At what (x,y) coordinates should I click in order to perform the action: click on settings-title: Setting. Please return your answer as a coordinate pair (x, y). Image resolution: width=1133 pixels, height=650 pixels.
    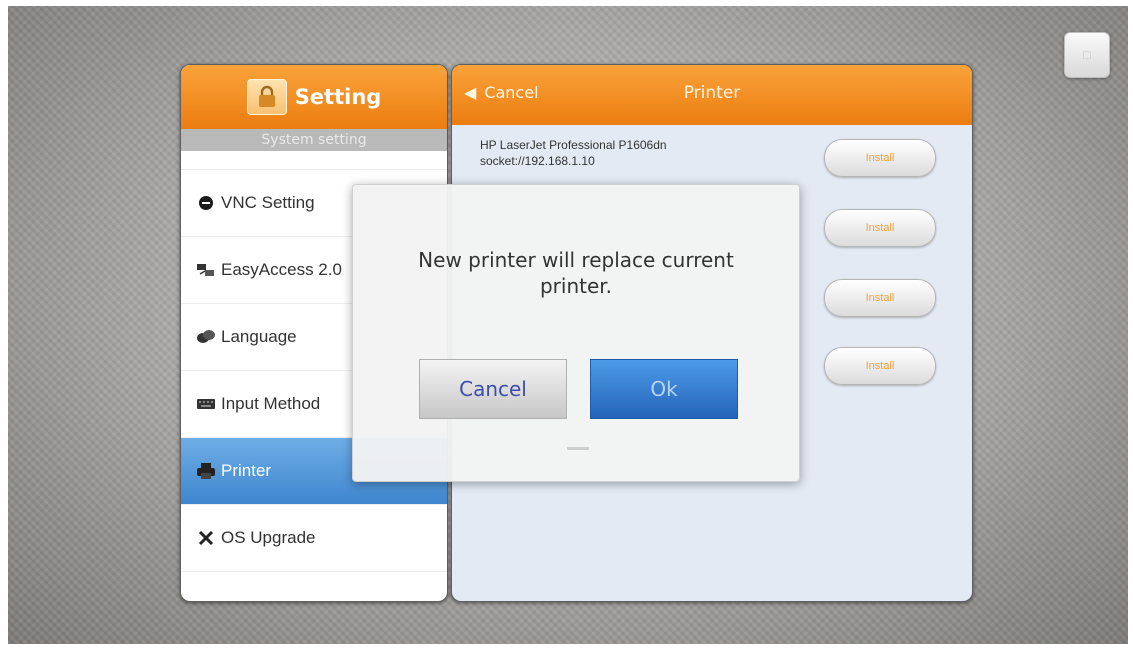
    Looking at the image, I should click on (338, 97).